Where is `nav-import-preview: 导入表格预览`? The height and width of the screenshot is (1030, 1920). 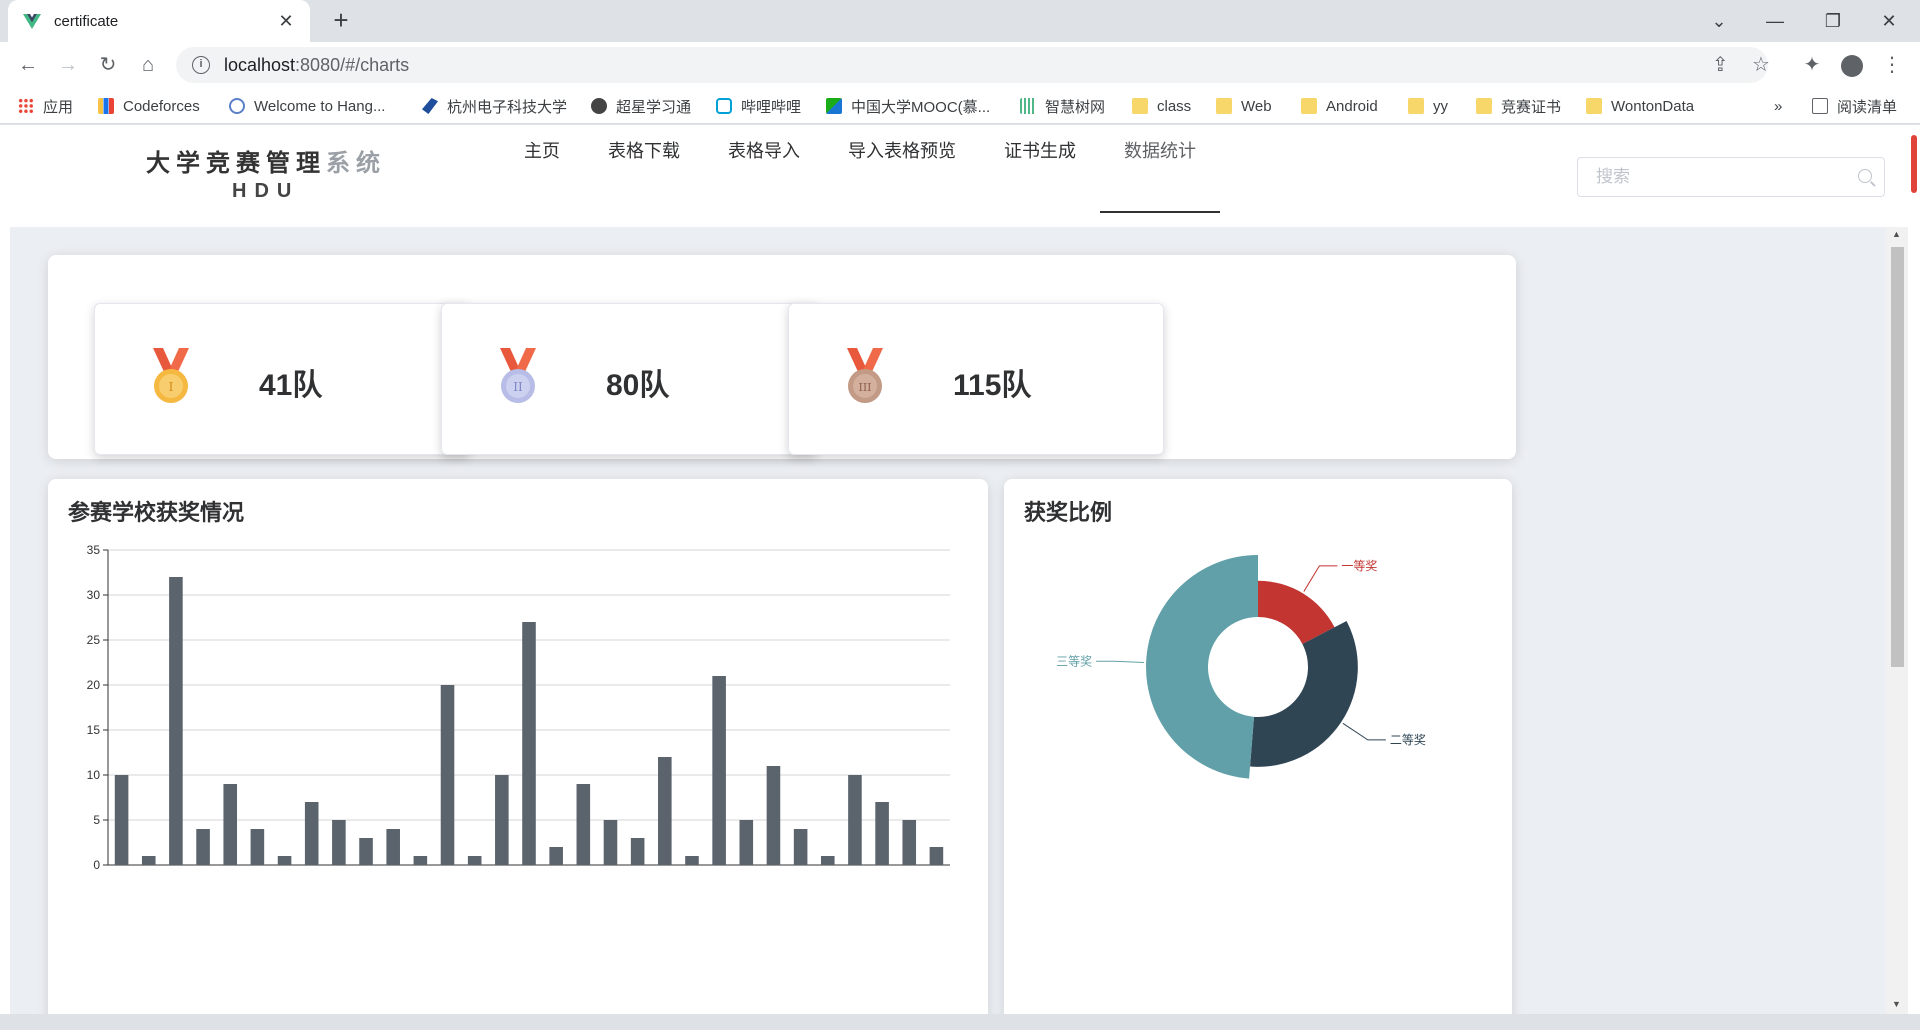 nav-import-preview: 导入表格预览 is located at coordinates (902, 169).